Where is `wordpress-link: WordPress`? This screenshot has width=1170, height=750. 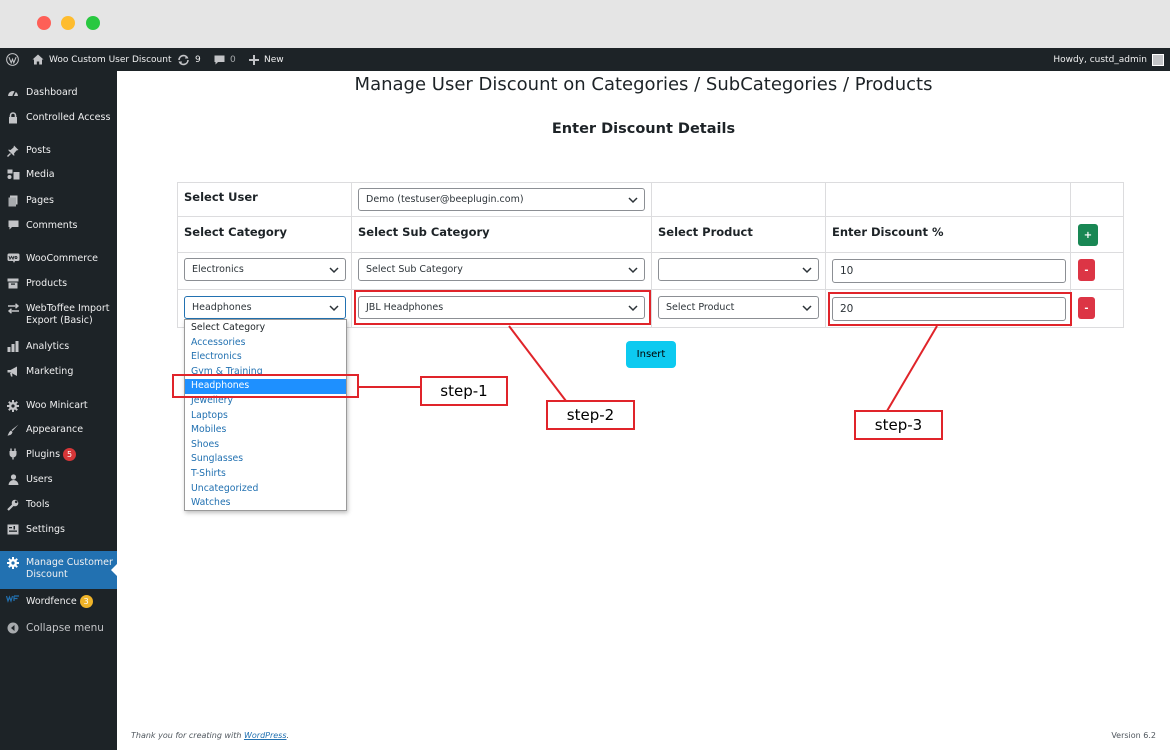 wordpress-link: WordPress is located at coordinates (265, 735).